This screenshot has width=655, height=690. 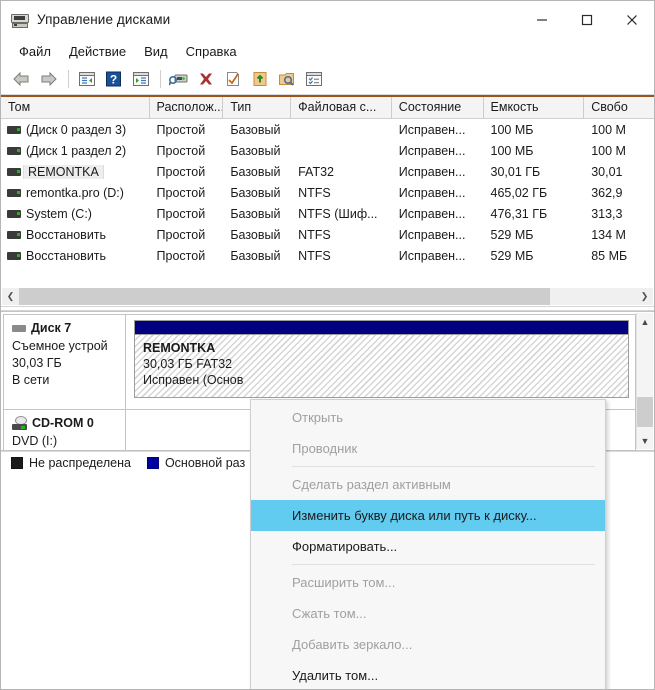 I want to click on help-icon: ?, so click(x=113, y=79).